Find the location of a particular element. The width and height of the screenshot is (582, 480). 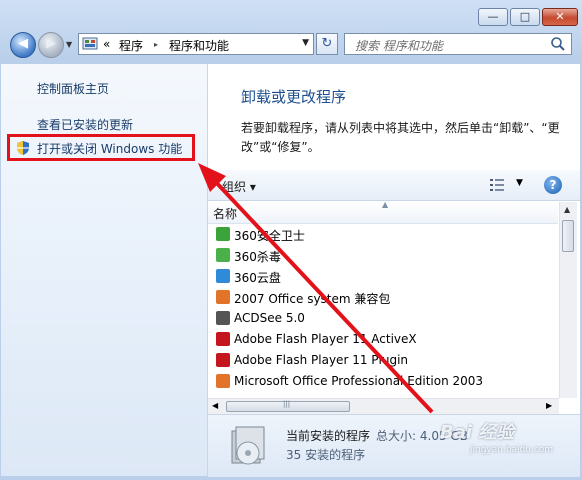

program-name: ACDSee 5.0 is located at coordinates (269, 318).